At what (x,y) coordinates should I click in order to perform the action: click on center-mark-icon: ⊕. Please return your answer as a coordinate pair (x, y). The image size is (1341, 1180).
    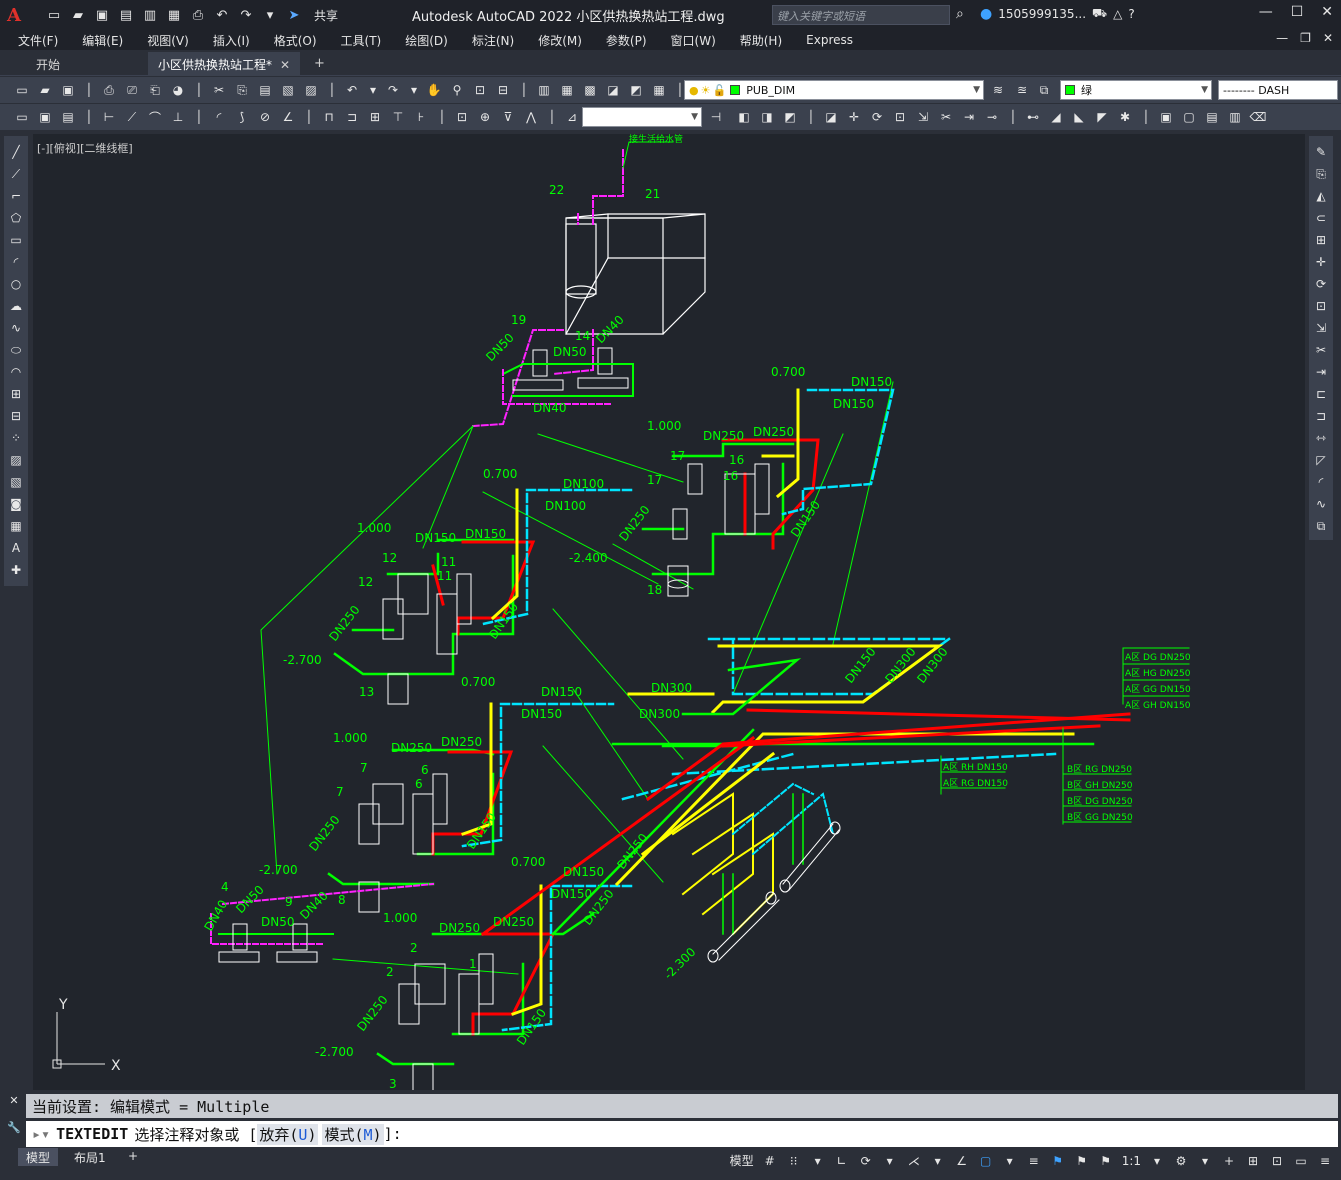
    Looking at the image, I should click on (485, 117).